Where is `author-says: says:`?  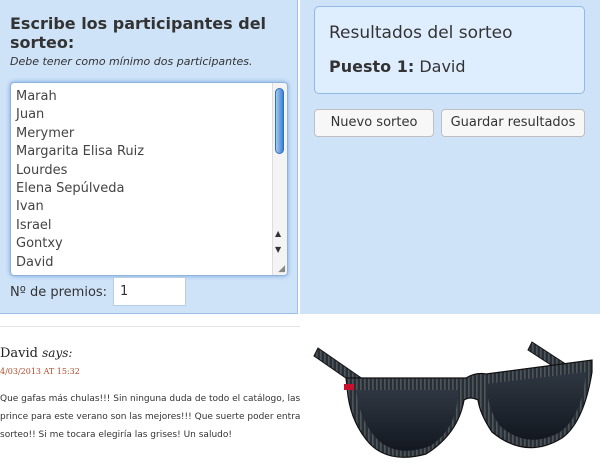 author-says: says: is located at coordinates (57, 353).